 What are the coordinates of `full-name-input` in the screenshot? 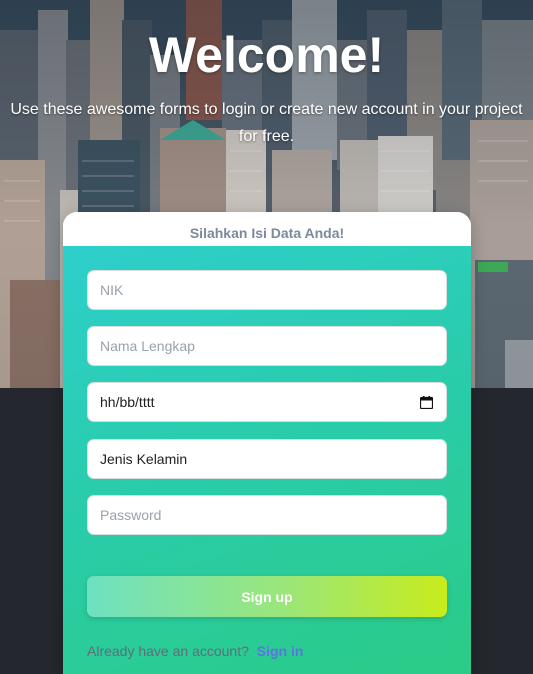 It's located at (267, 346).